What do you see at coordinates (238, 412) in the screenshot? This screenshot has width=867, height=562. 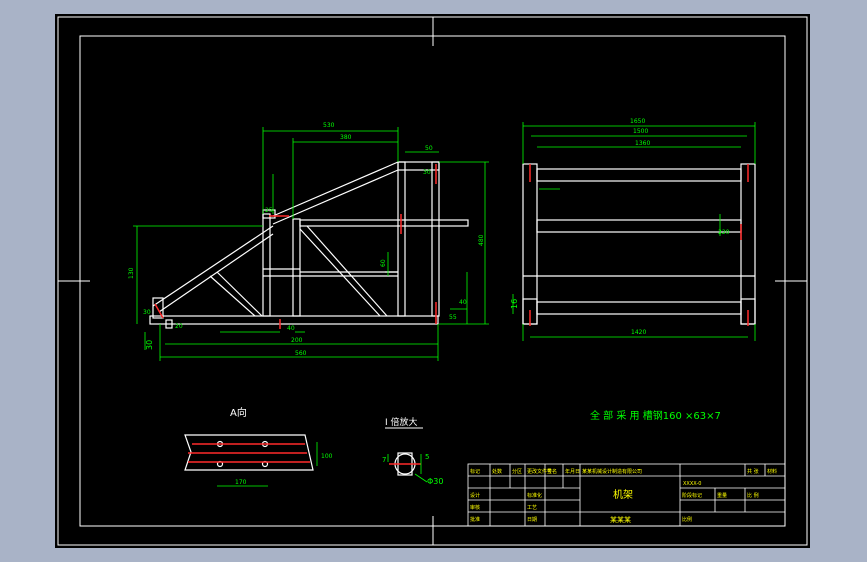 I see `a-view-title: A向` at bounding box center [238, 412].